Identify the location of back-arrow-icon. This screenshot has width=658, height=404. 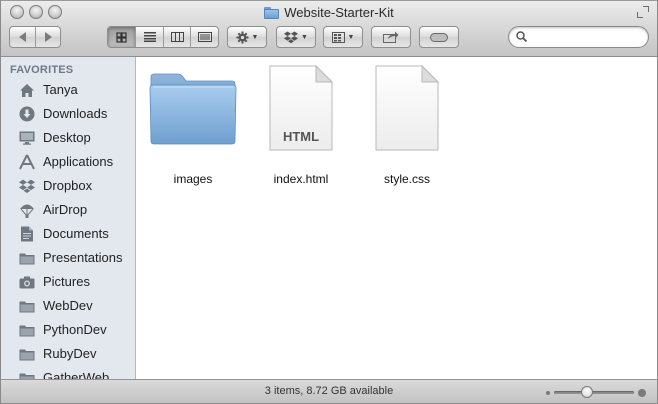
(22, 37).